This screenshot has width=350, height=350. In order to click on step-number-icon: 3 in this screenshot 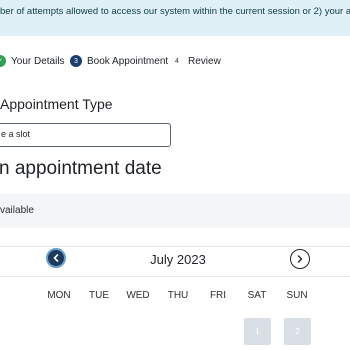, I will do `click(76, 61)`.